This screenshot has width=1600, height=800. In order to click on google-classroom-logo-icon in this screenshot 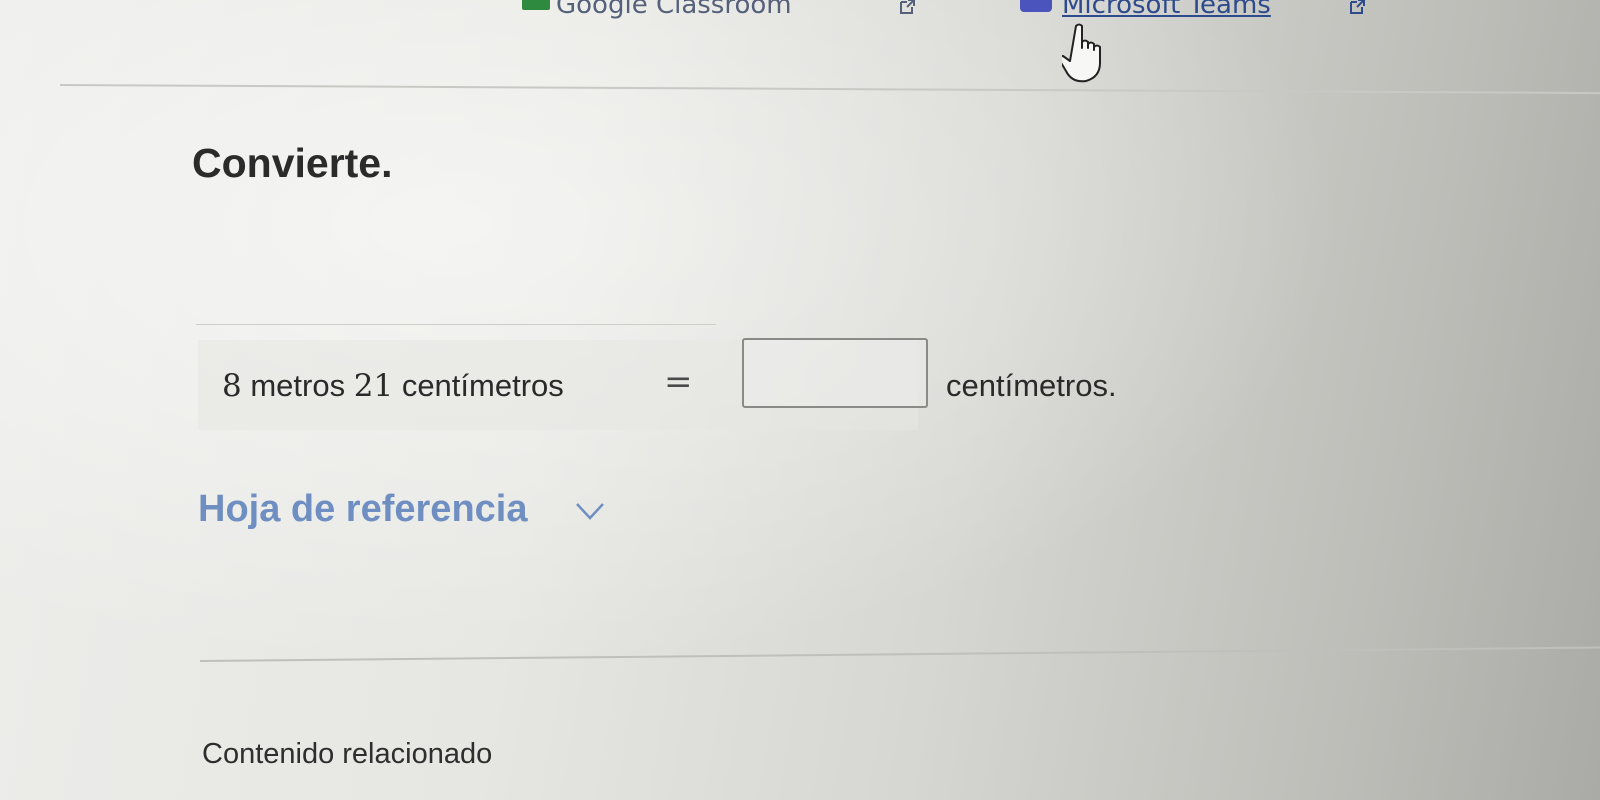, I will do `click(536, 5)`.